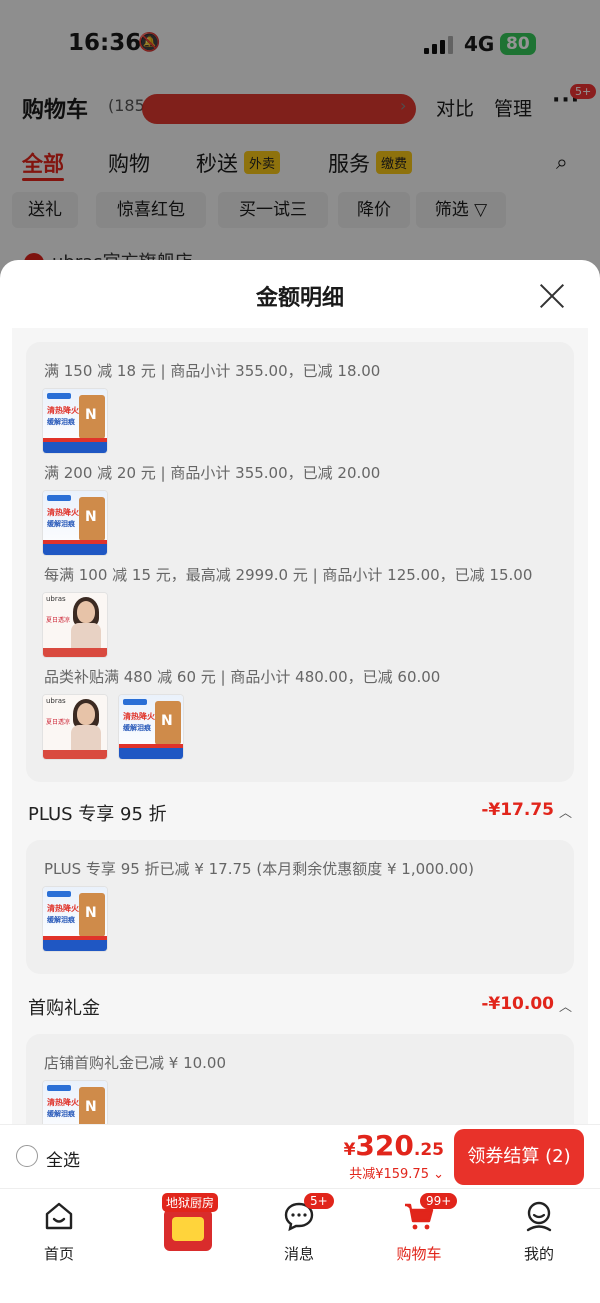 The width and height of the screenshot is (600, 1303). What do you see at coordinates (59, 1231) in the screenshot?
I see `nav-home: 首页` at bounding box center [59, 1231].